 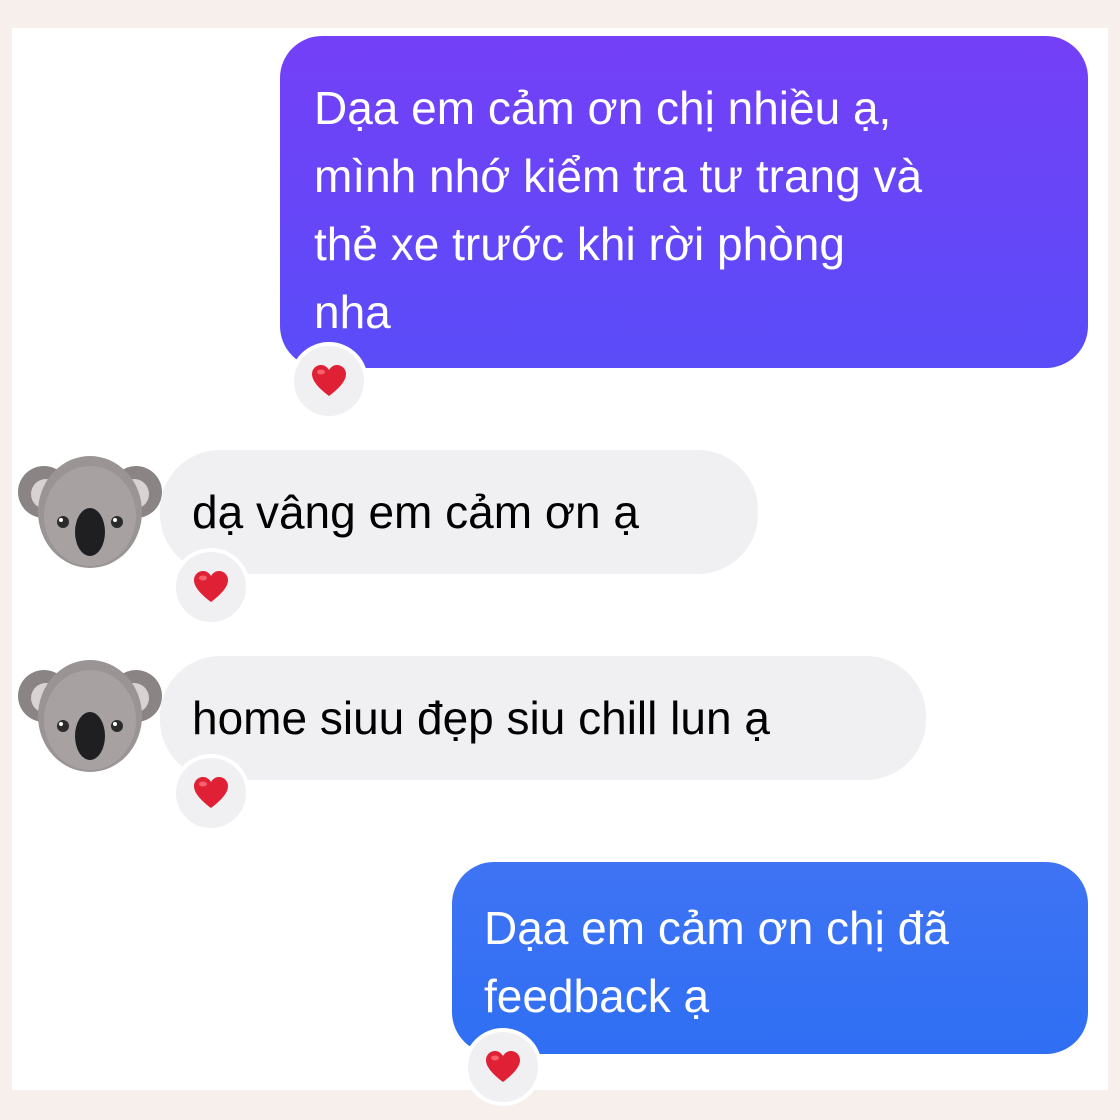 I want to click on incoming-message-bubble: dạ vâng em cảm ơn ạ, so click(x=459, y=512).